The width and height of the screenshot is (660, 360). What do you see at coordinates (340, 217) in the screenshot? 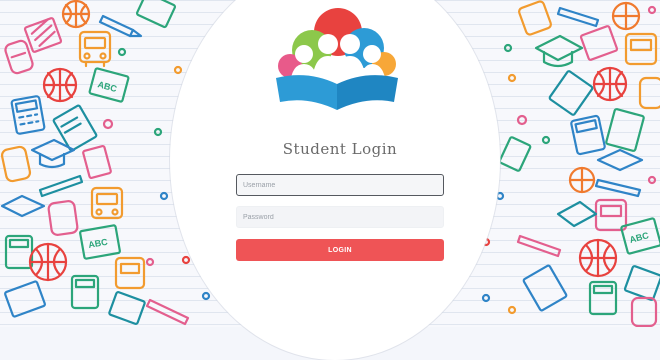
I see `password-input` at bounding box center [340, 217].